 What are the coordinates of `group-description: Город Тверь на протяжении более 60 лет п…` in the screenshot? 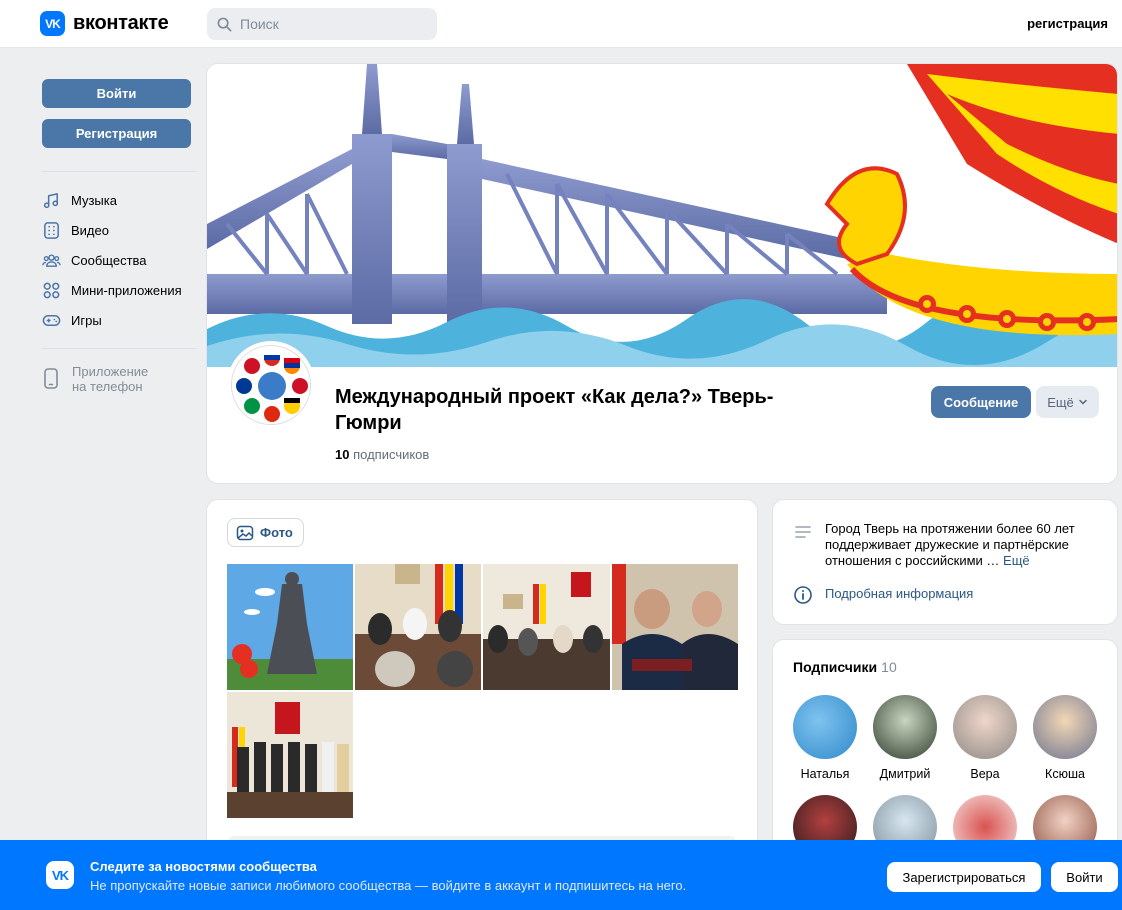 It's located at (960, 545).